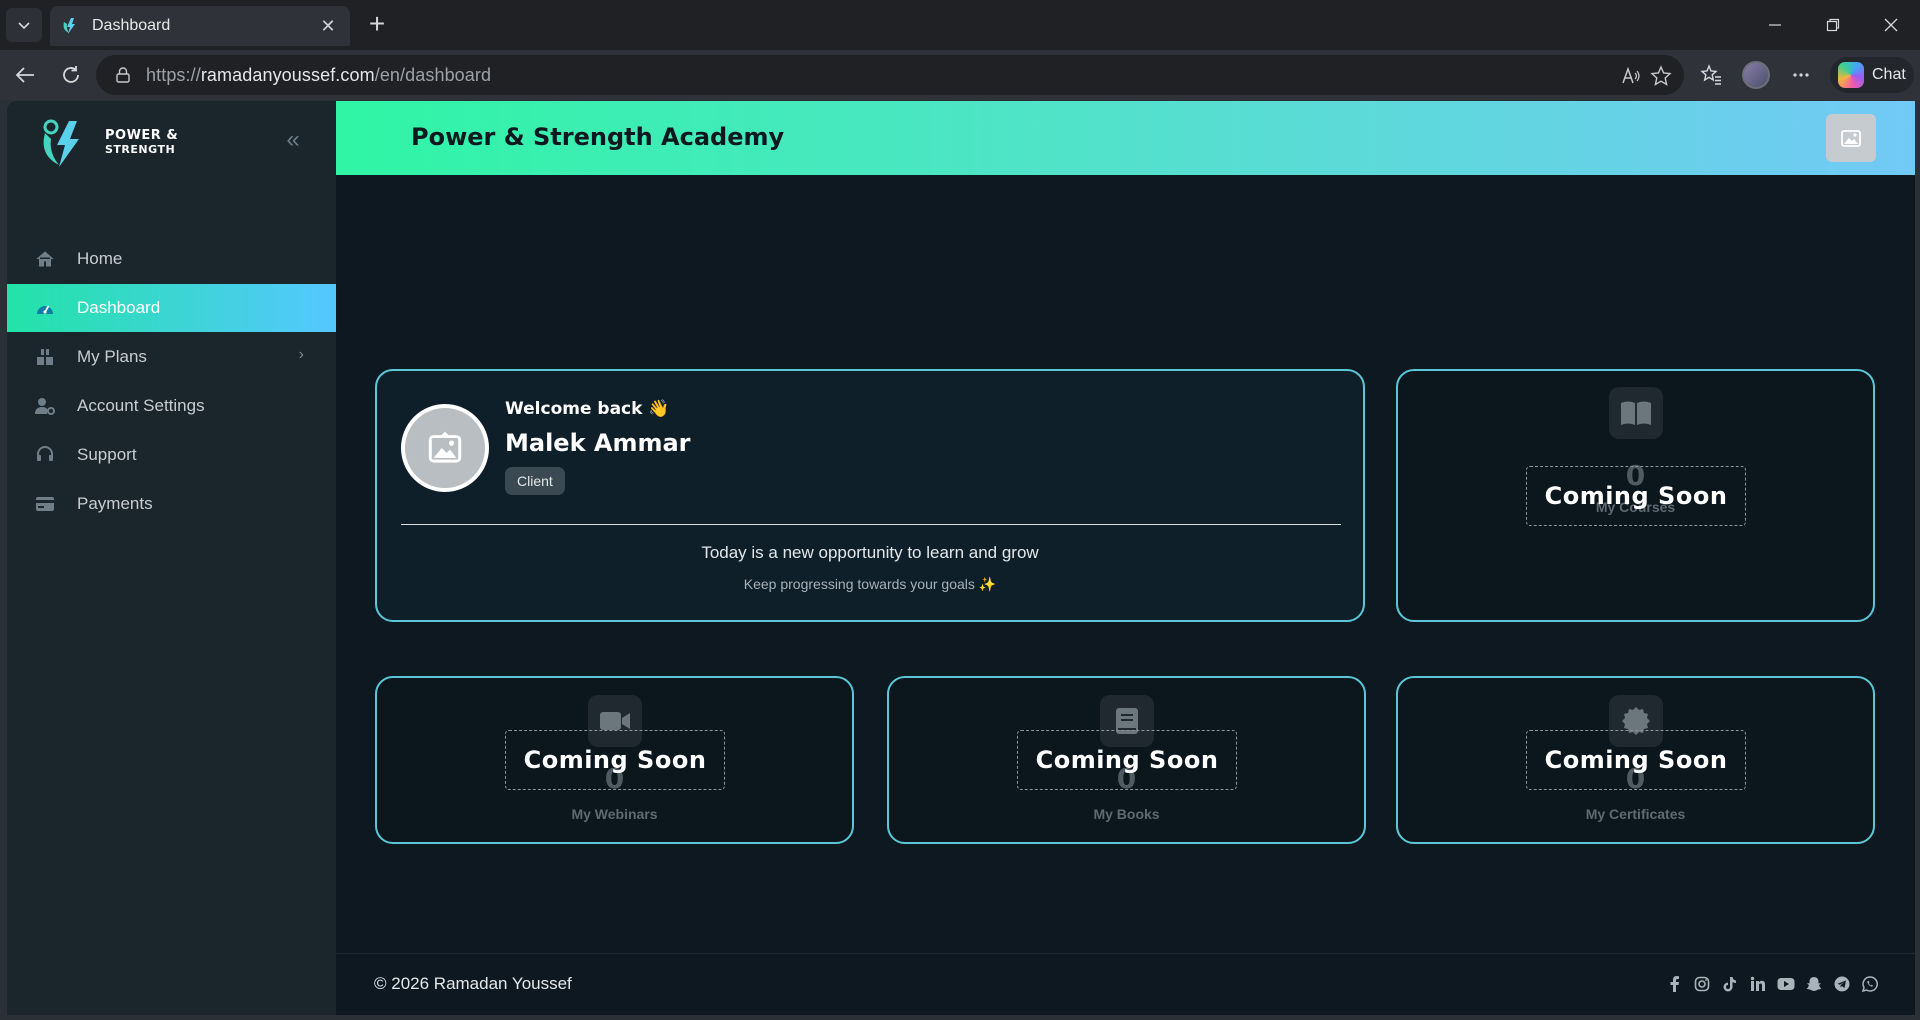 This screenshot has width=1920, height=1020. Describe the element at coordinates (377, 25) in the screenshot. I see `new-tab-icon: +` at that location.